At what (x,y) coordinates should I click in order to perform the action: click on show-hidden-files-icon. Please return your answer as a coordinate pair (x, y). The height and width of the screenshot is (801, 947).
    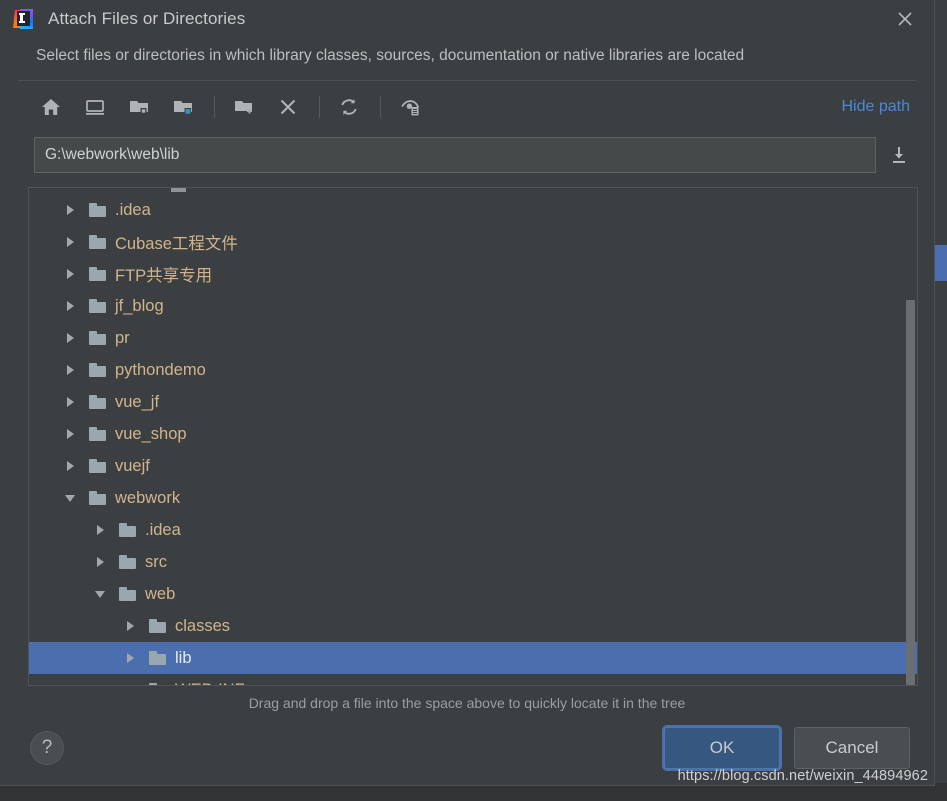
    Looking at the image, I should click on (410, 107).